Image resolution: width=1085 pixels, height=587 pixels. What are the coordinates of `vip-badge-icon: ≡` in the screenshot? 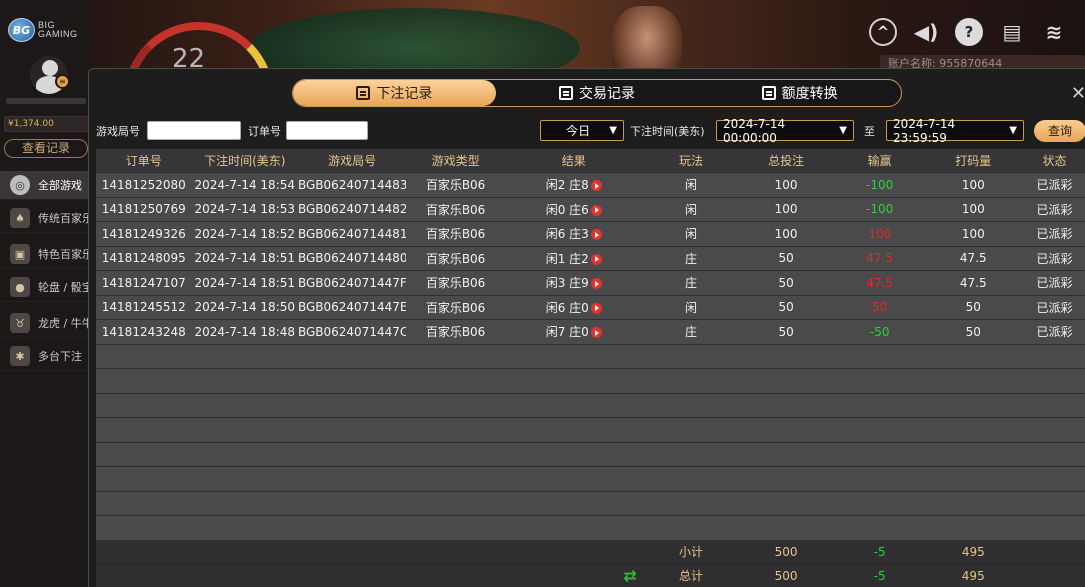 It's located at (62, 81).